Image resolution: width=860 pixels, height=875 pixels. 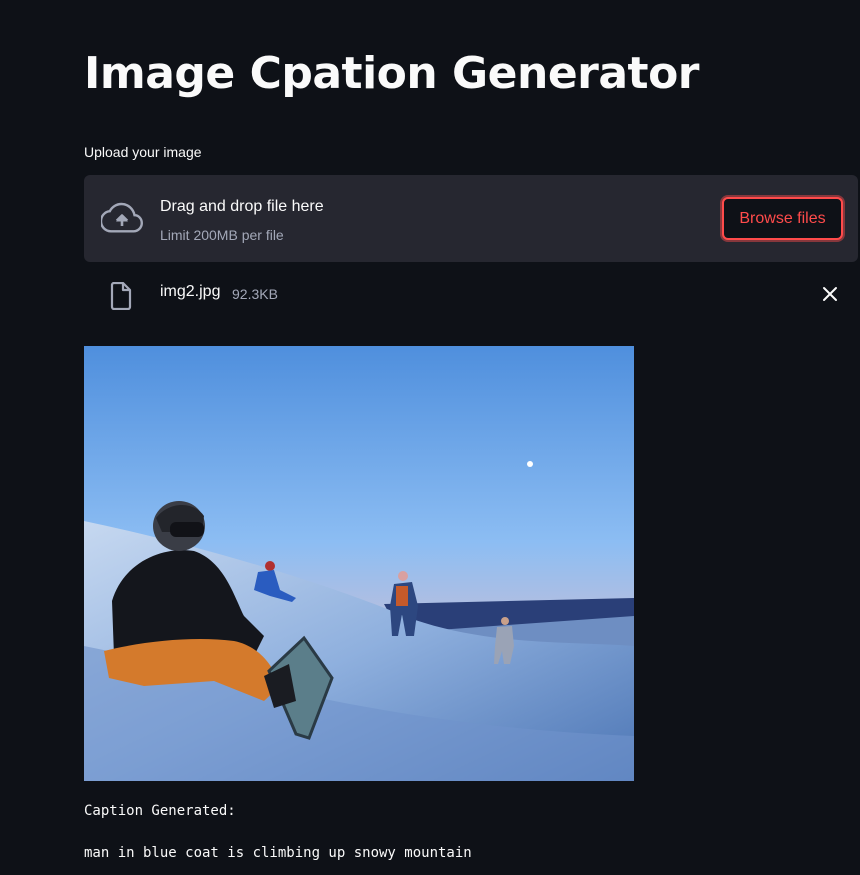 I want to click on browse-files-button: Browse files, so click(x=782, y=218).